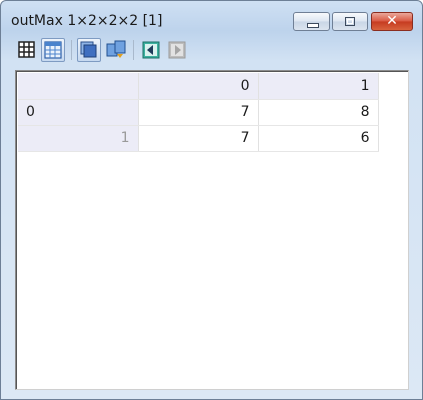  Describe the element at coordinates (318, 138) in the screenshot. I see `table-cell: 6` at that location.